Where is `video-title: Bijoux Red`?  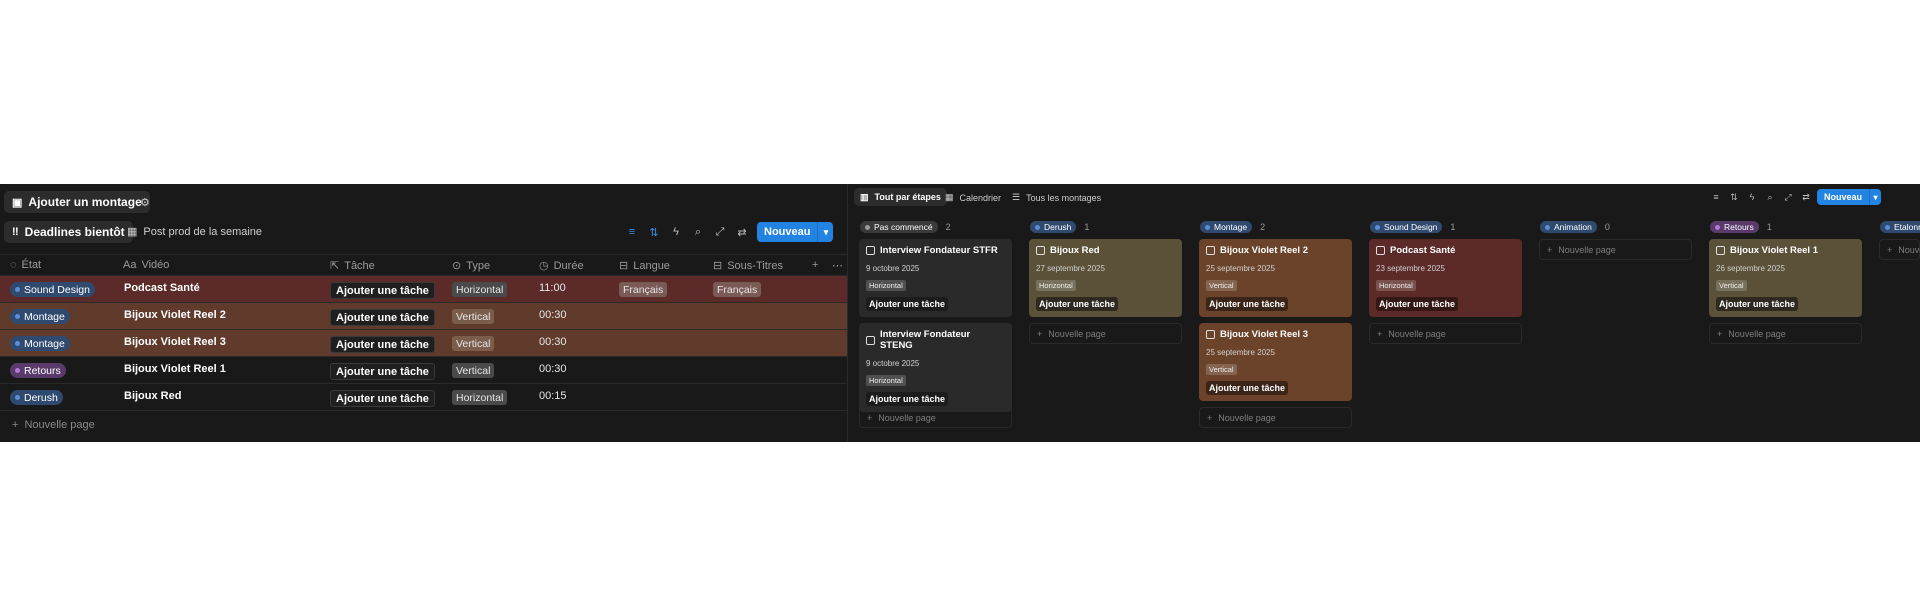
video-title: Bijoux Red is located at coordinates (152, 396).